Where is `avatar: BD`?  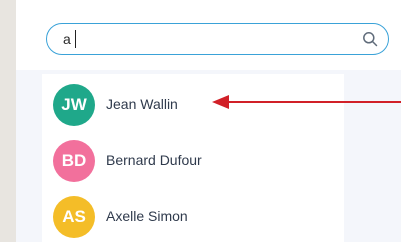 avatar: BD is located at coordinates (74, 161).